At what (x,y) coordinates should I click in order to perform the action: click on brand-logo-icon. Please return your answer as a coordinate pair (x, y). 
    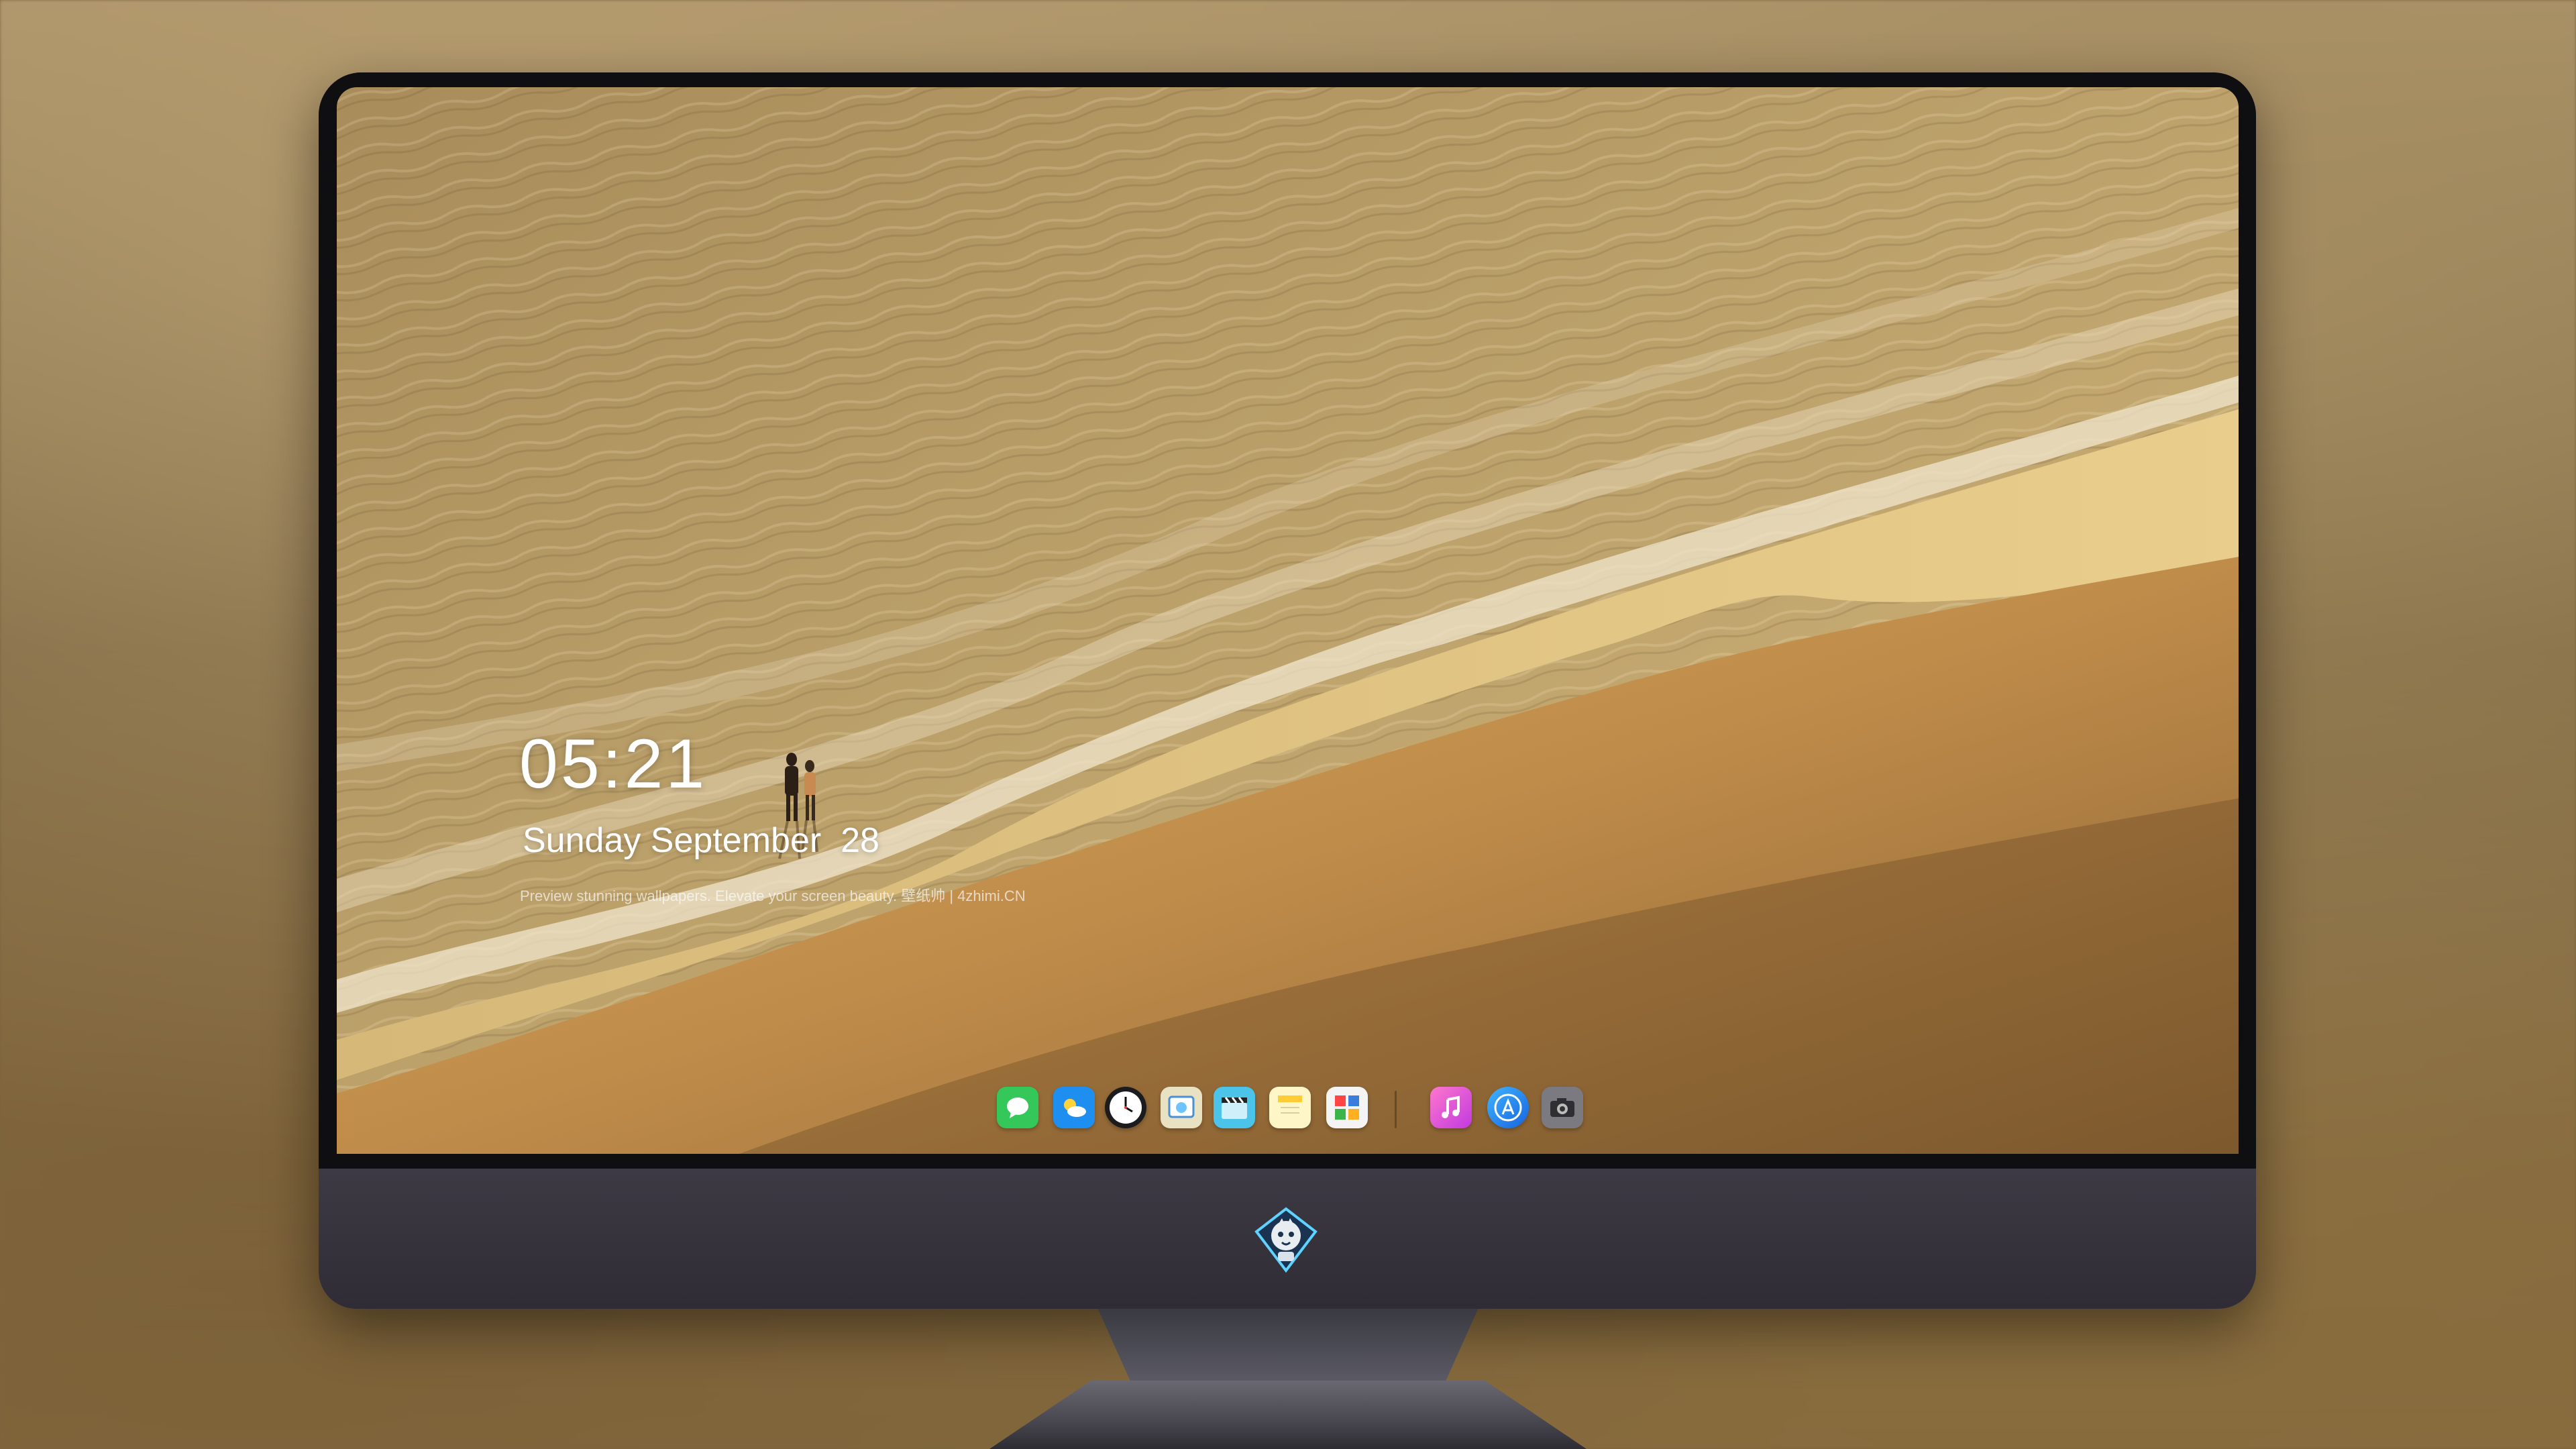
    Looking at the image, I should click on (1286, 1240).